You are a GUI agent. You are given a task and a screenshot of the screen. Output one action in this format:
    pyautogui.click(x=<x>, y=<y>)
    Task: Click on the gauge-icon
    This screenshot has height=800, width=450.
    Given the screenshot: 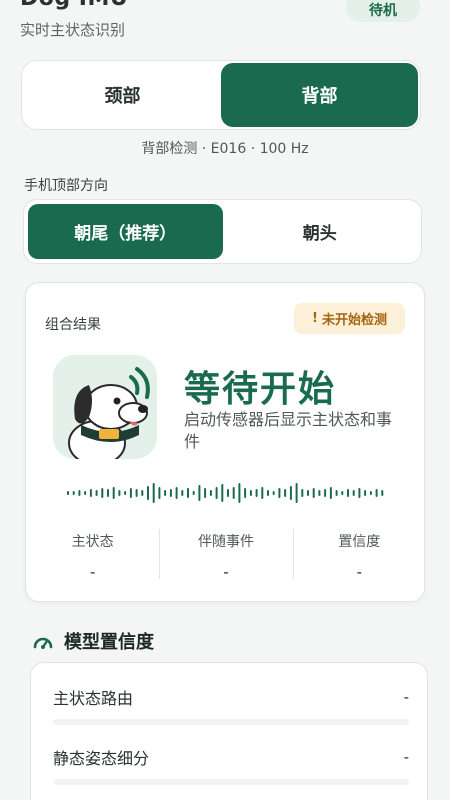 What is the action you would take?
    pyautogui.click(x=43, y=643)
    